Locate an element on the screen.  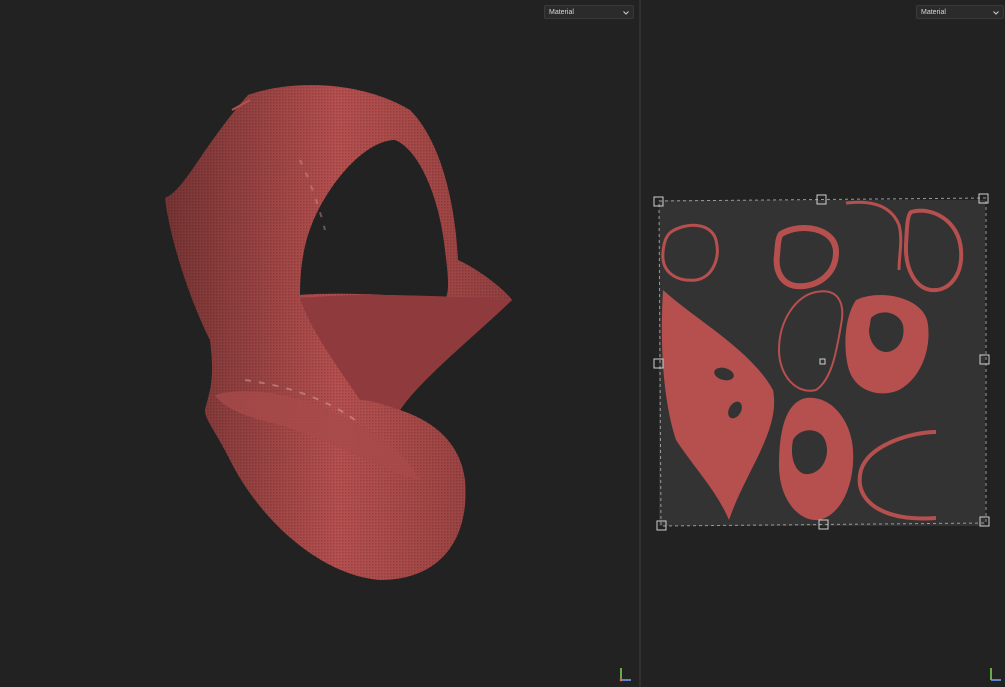
shading-mode-label: Material is located at coordinates (561, 12).